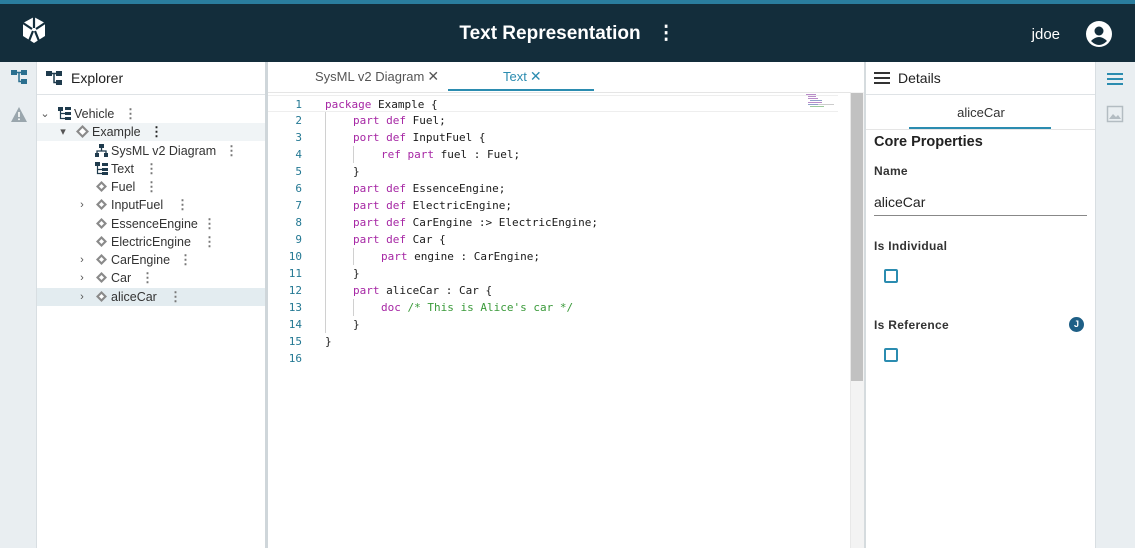  I want to click on part-def-icon, so click(101, 241).